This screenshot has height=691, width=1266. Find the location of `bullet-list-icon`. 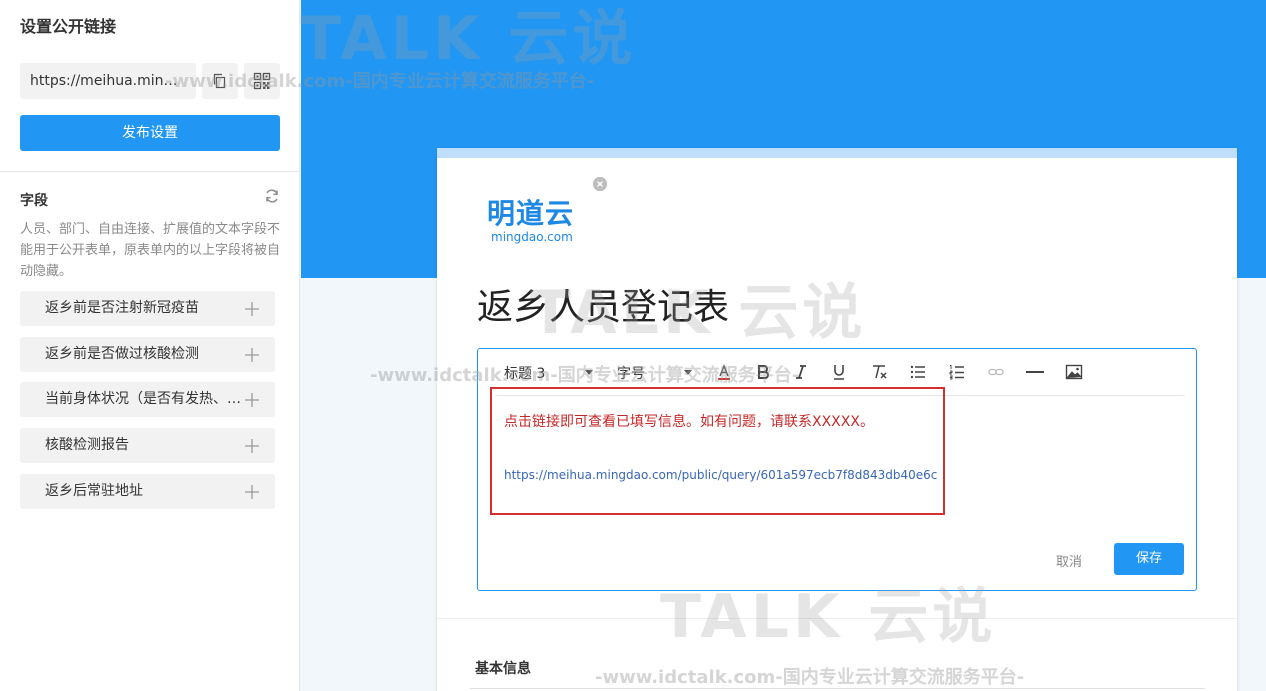

bullet-list-icon is located at coordinates (918, 372).